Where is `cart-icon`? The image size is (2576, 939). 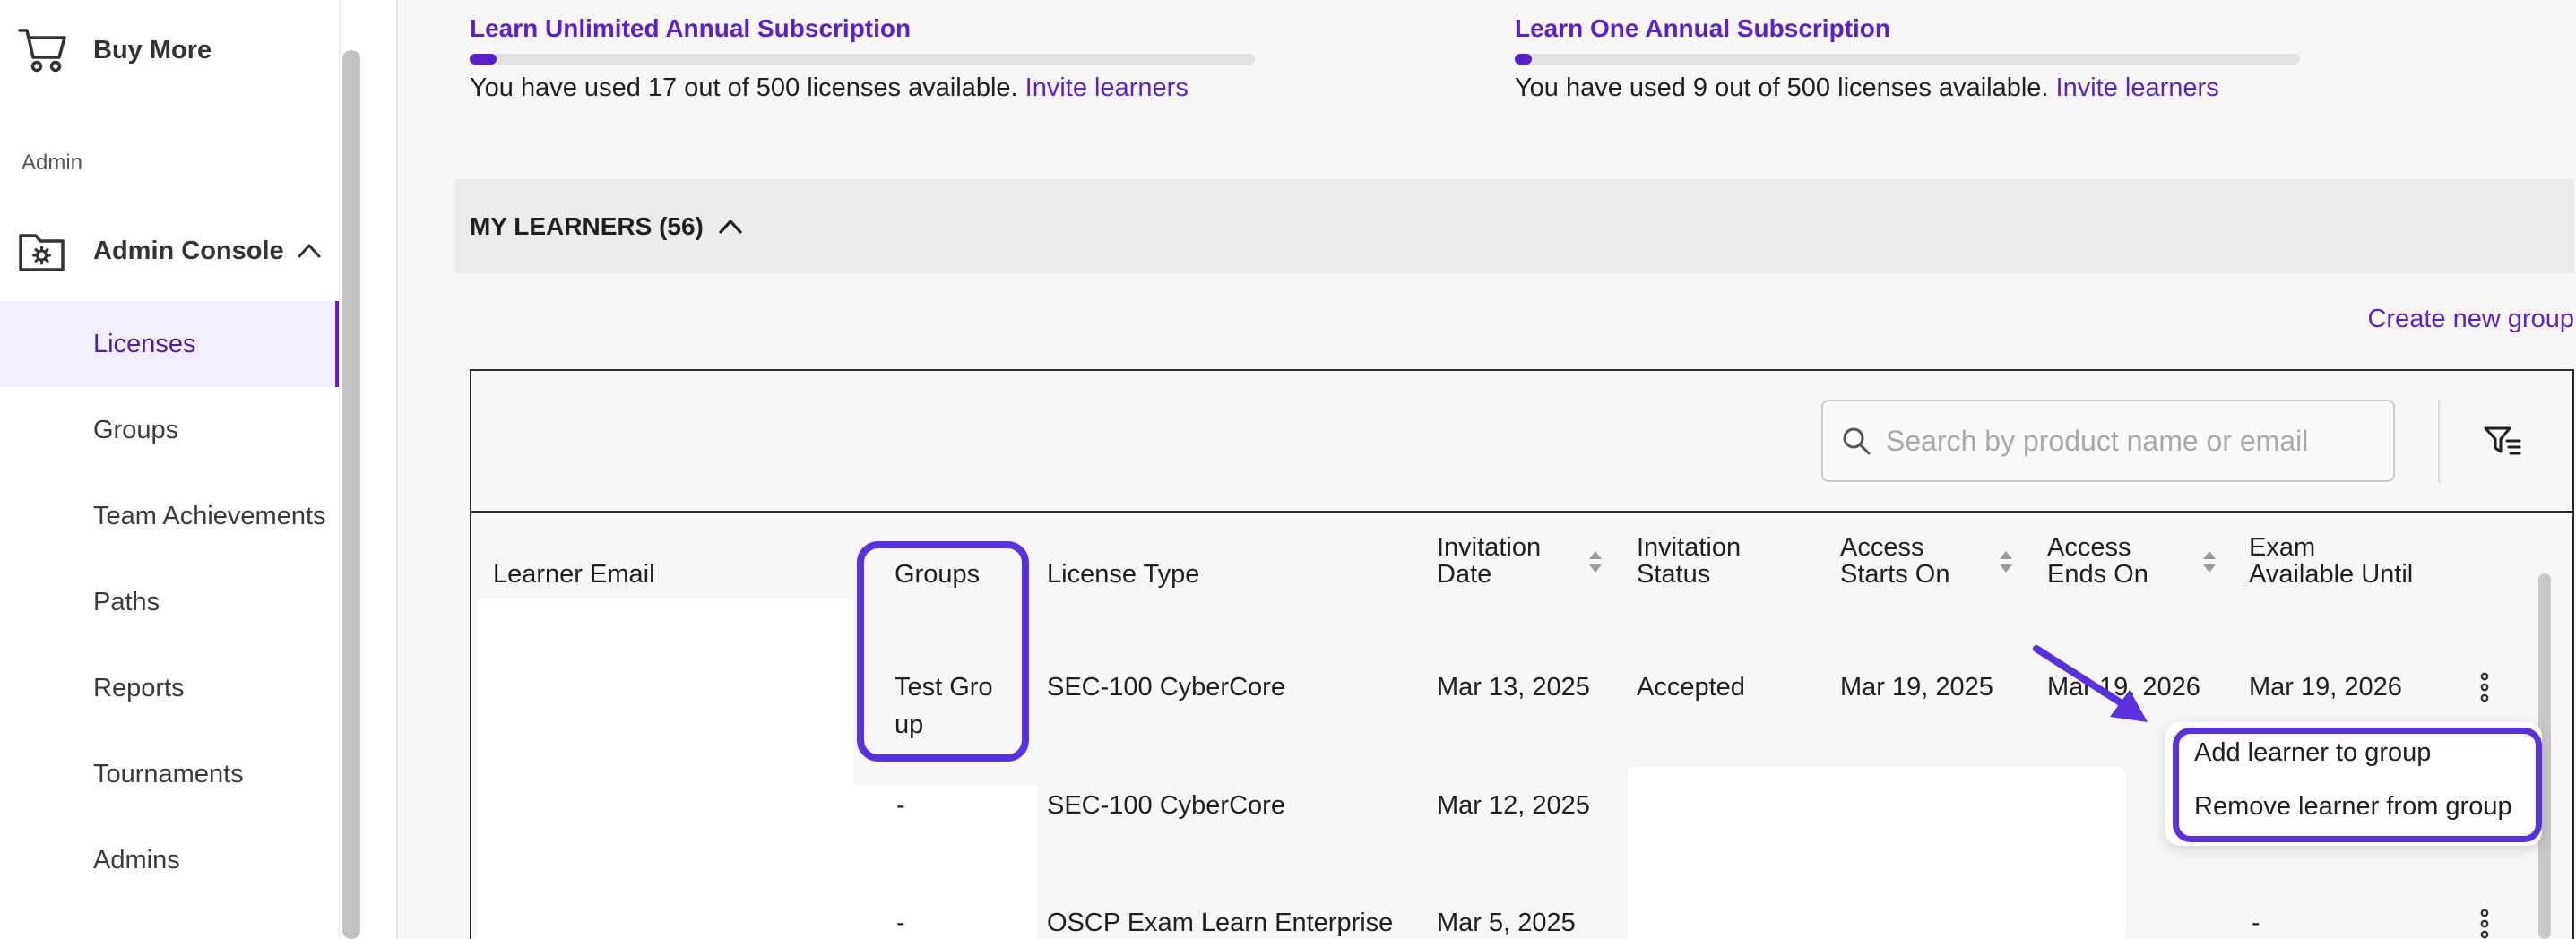 cart-icon is located at coordinates (42, 51).